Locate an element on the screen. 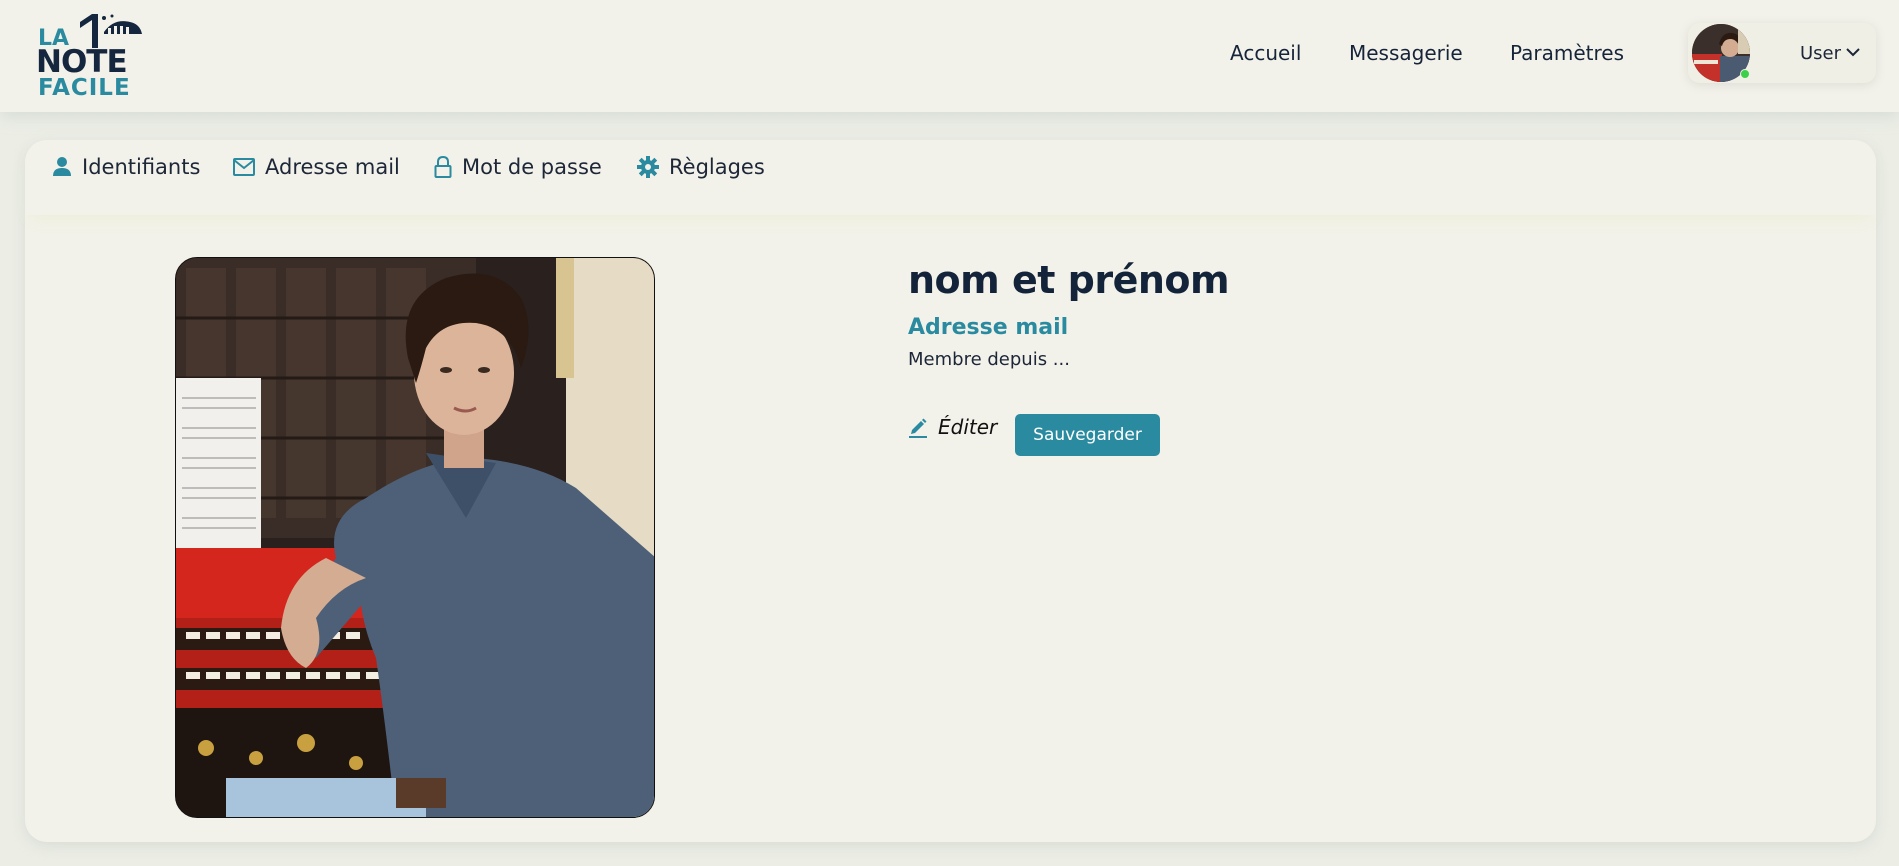 This screenshot has width=1899, height=866. nav-link-accueil: Accueil is located at coordinates (1265, 53).